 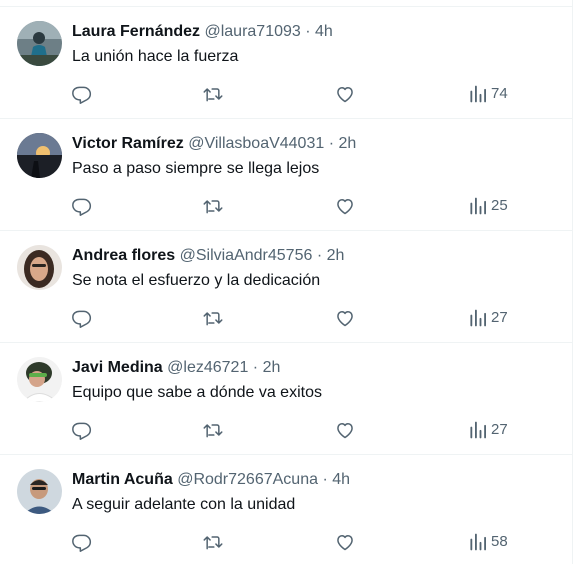 What do you see at coordinates (488, 206) in the screenshot?
I see `views-button: 25` at bounding box center [488, 206].